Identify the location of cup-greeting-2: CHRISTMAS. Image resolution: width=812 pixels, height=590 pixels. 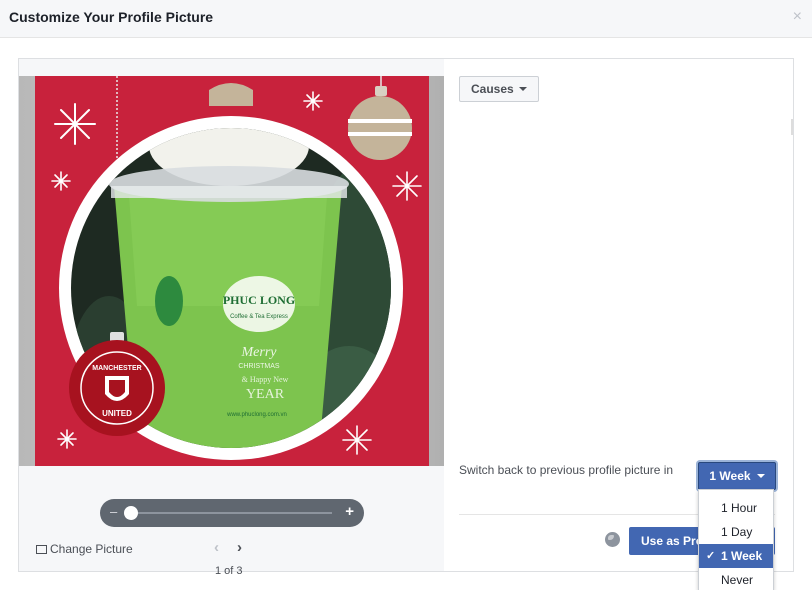
(259, 366).